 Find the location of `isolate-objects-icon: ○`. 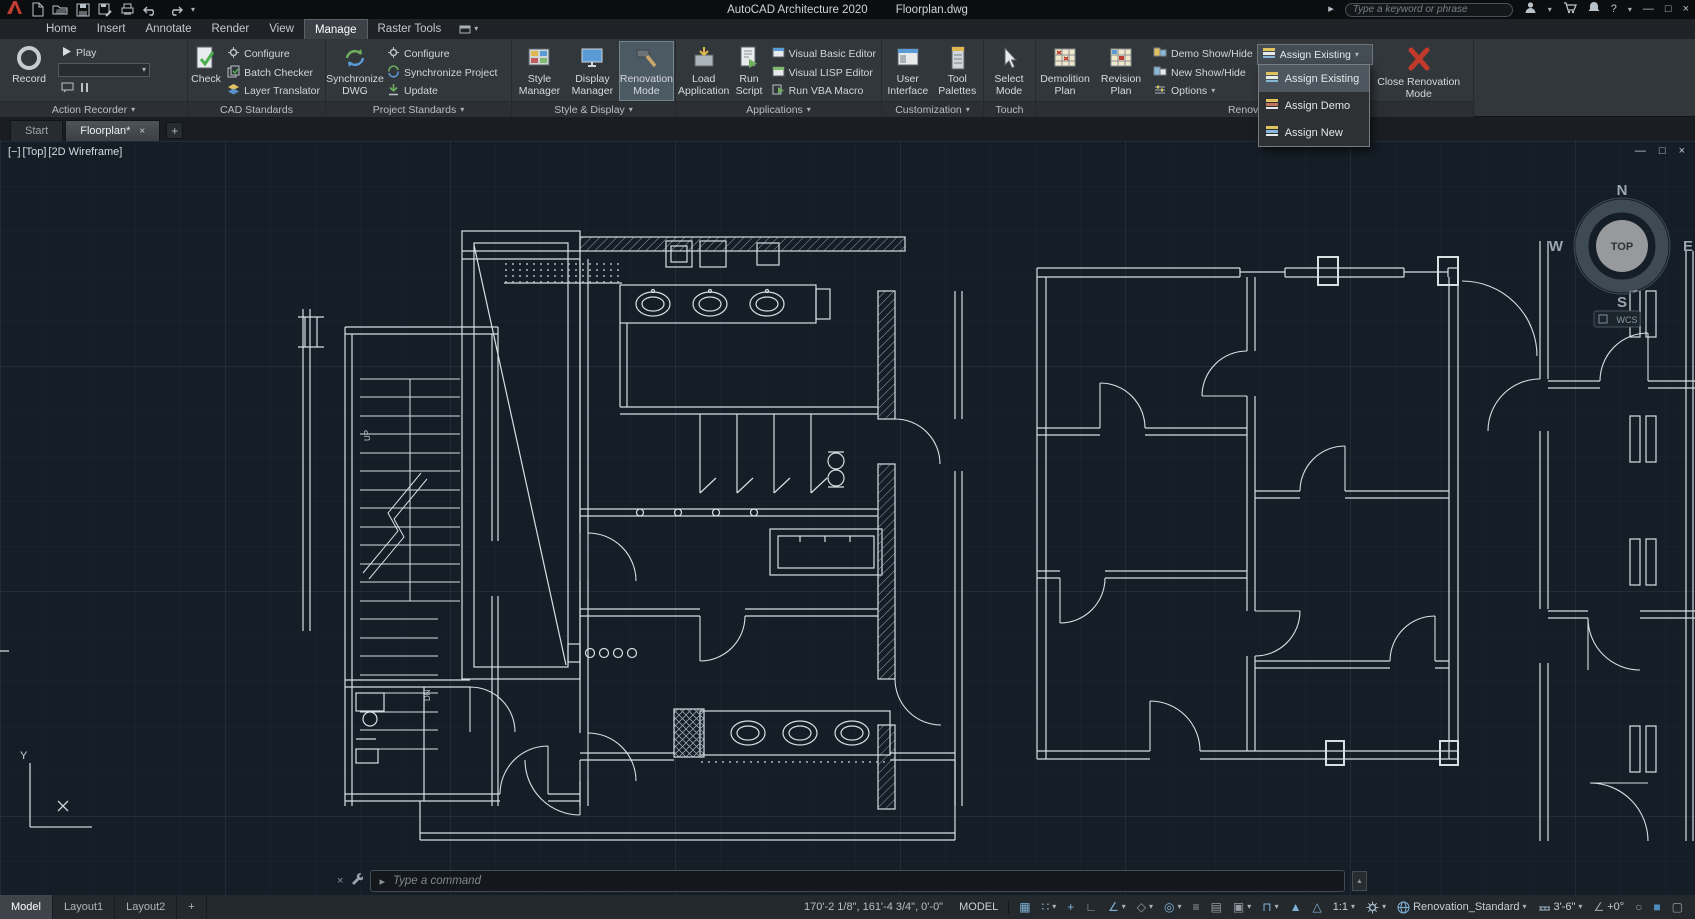

isolate-objects-icon: ○ is located at coordinates (1638, 907).